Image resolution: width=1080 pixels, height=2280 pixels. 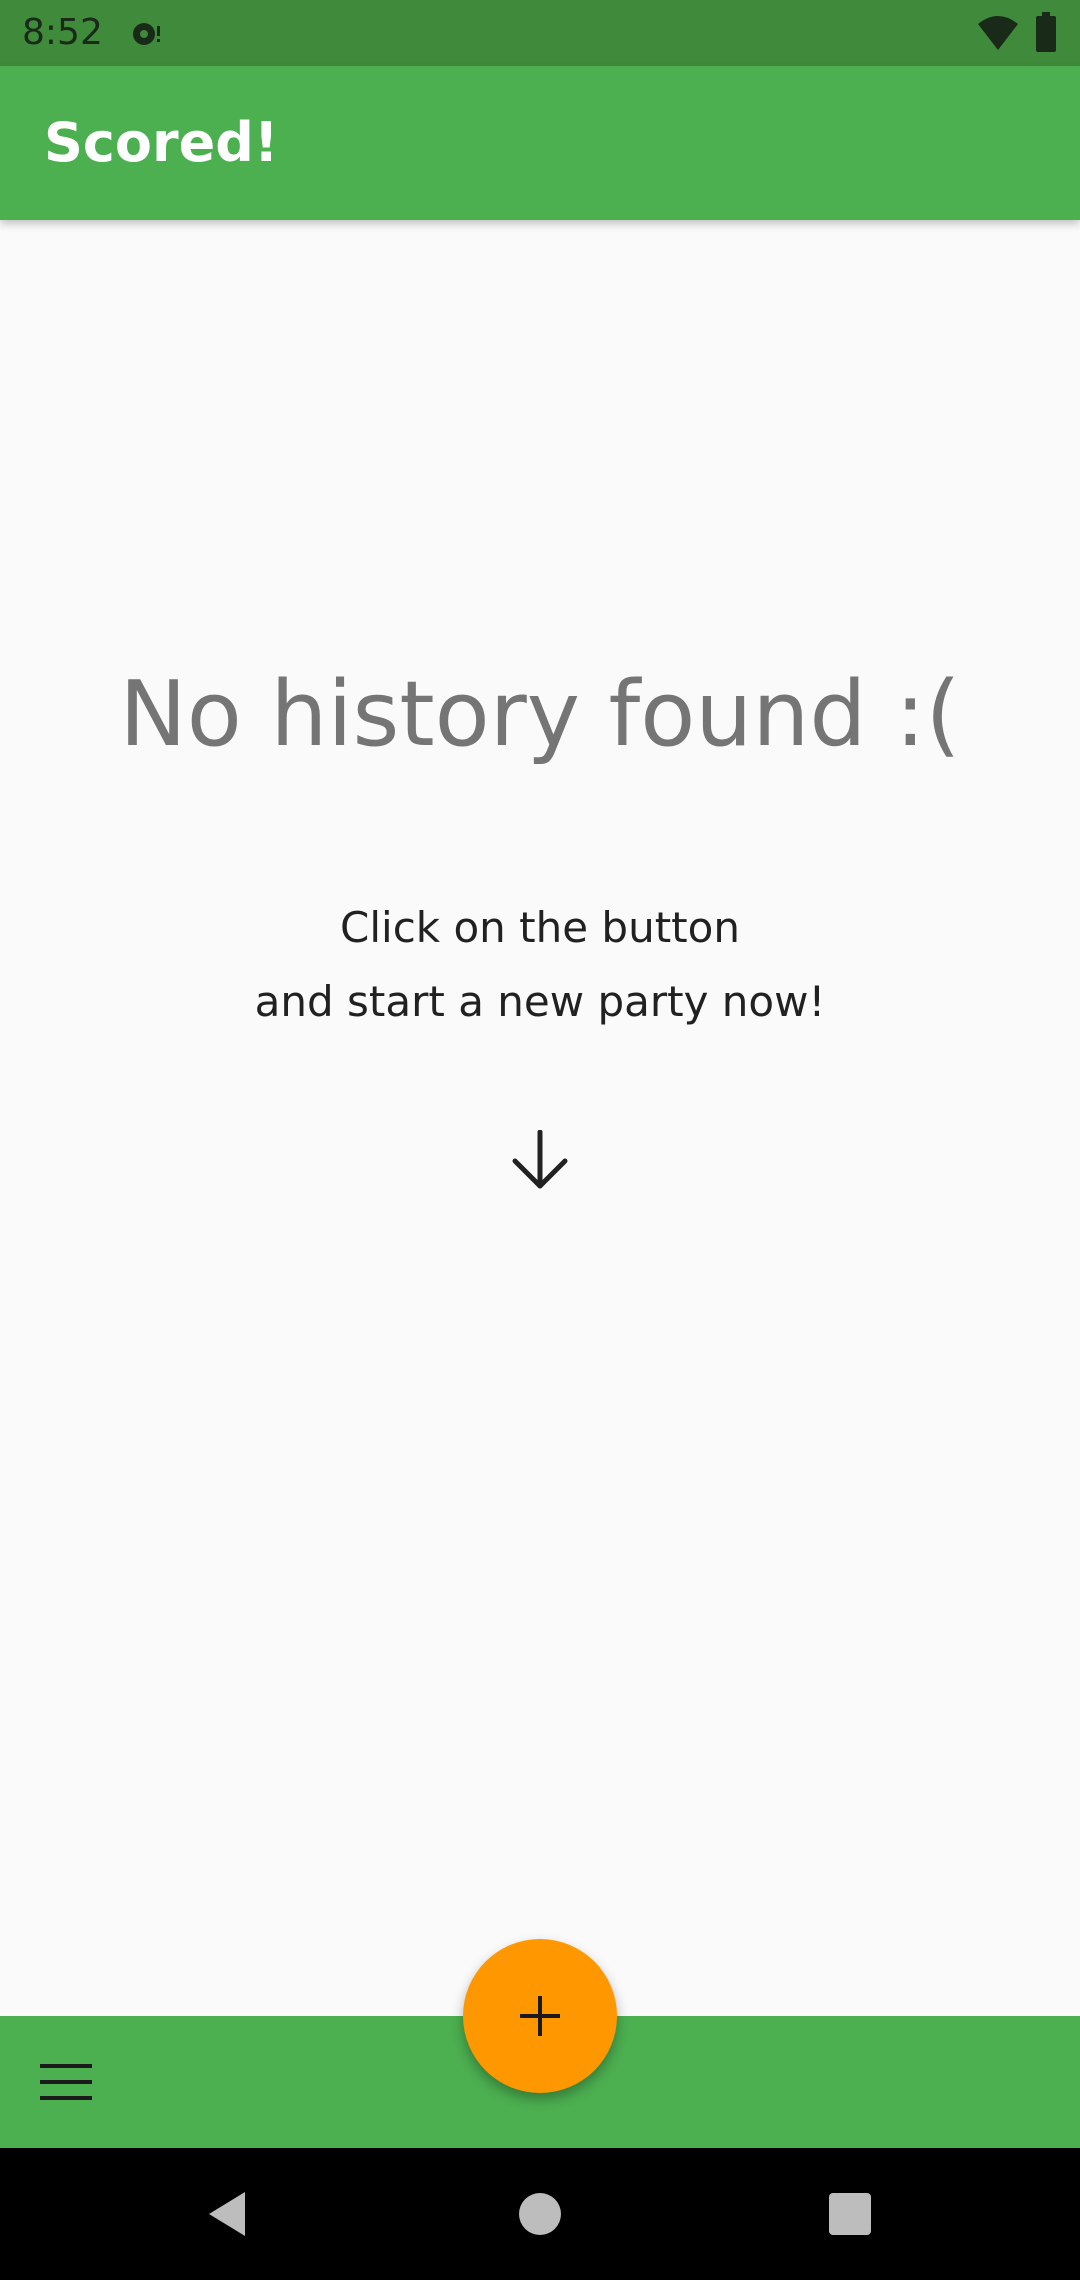 What do you see at coordinates (540, 1001) in the screenshot?
I see `empty-state-message-line-2: and start a new party now!` at bounding box center [540, 1001].